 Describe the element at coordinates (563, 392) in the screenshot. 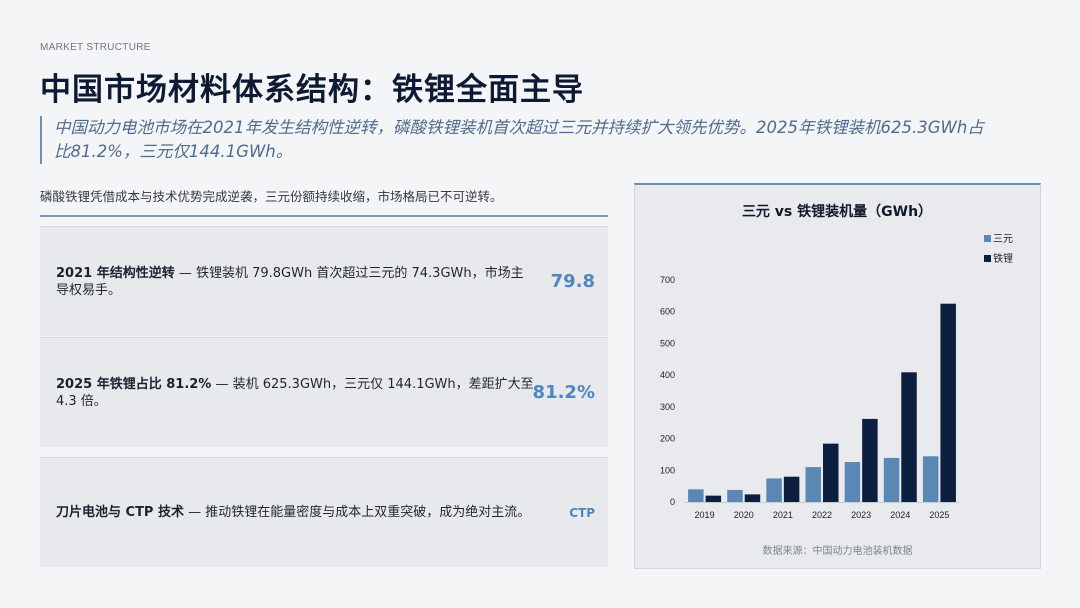

I see `card-metric: 81.2%` at that location.